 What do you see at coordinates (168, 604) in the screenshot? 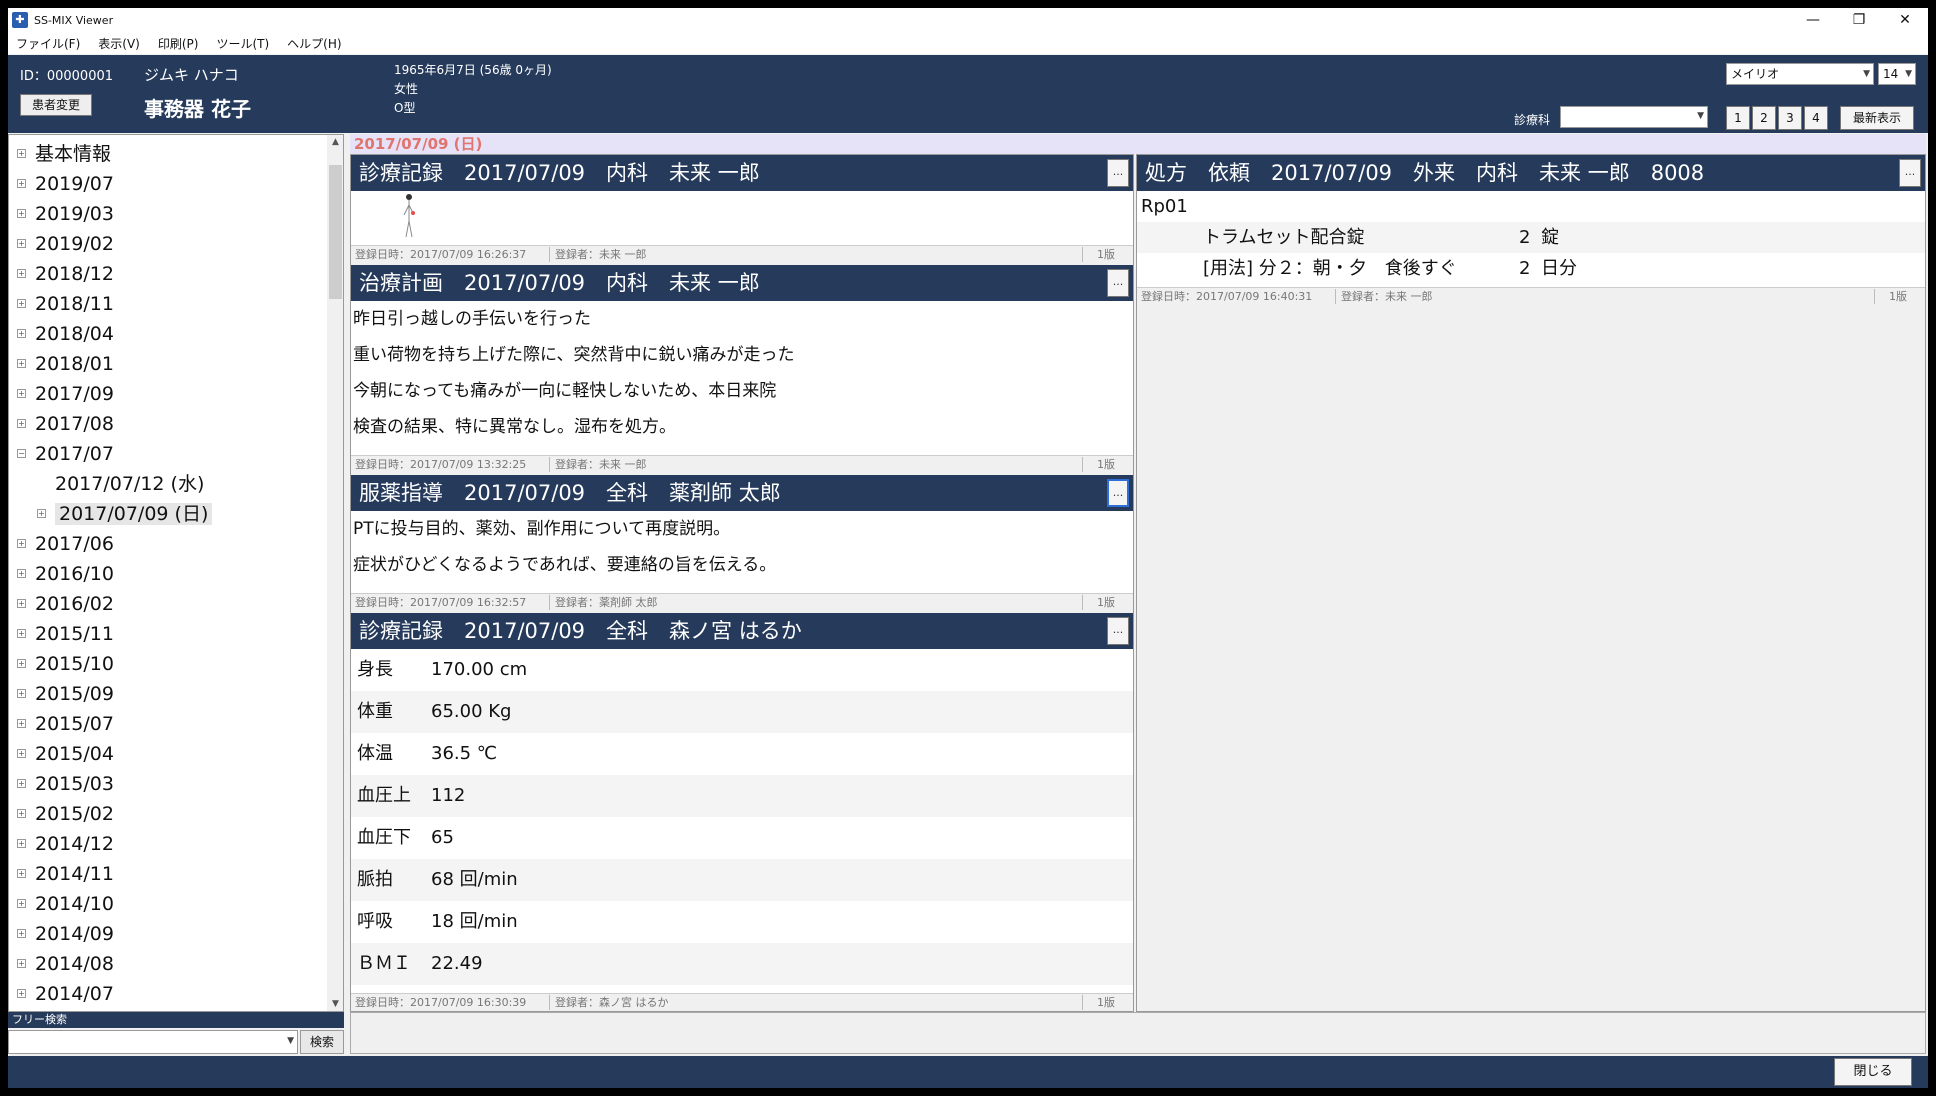
I see `tree-item: +2016/02` at bounding box center [168, 604].